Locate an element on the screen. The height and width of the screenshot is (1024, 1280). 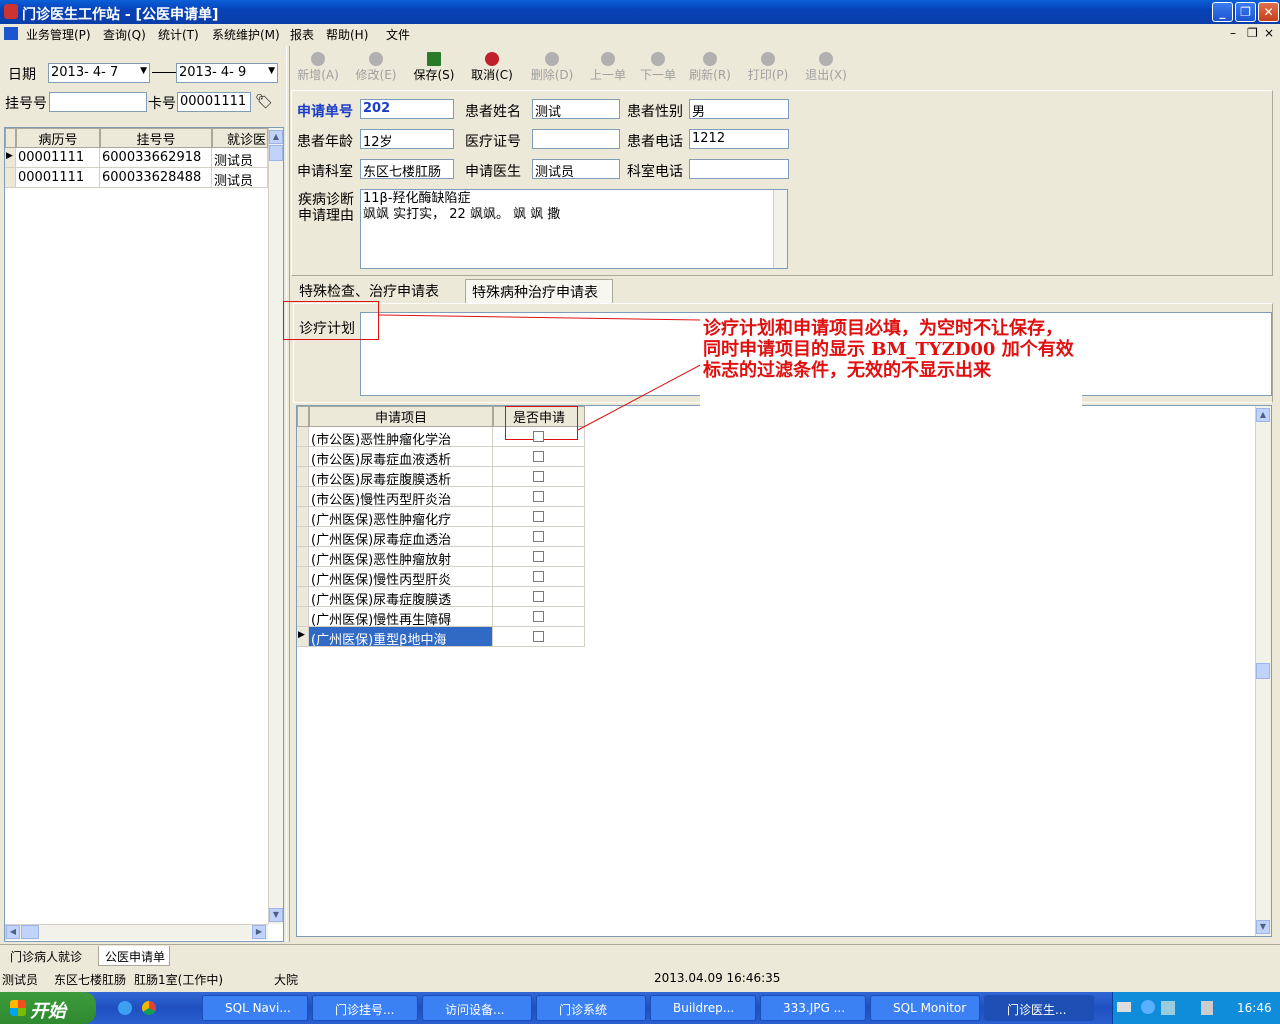
keyboard-icon is located at coordinates (1124, 1007).